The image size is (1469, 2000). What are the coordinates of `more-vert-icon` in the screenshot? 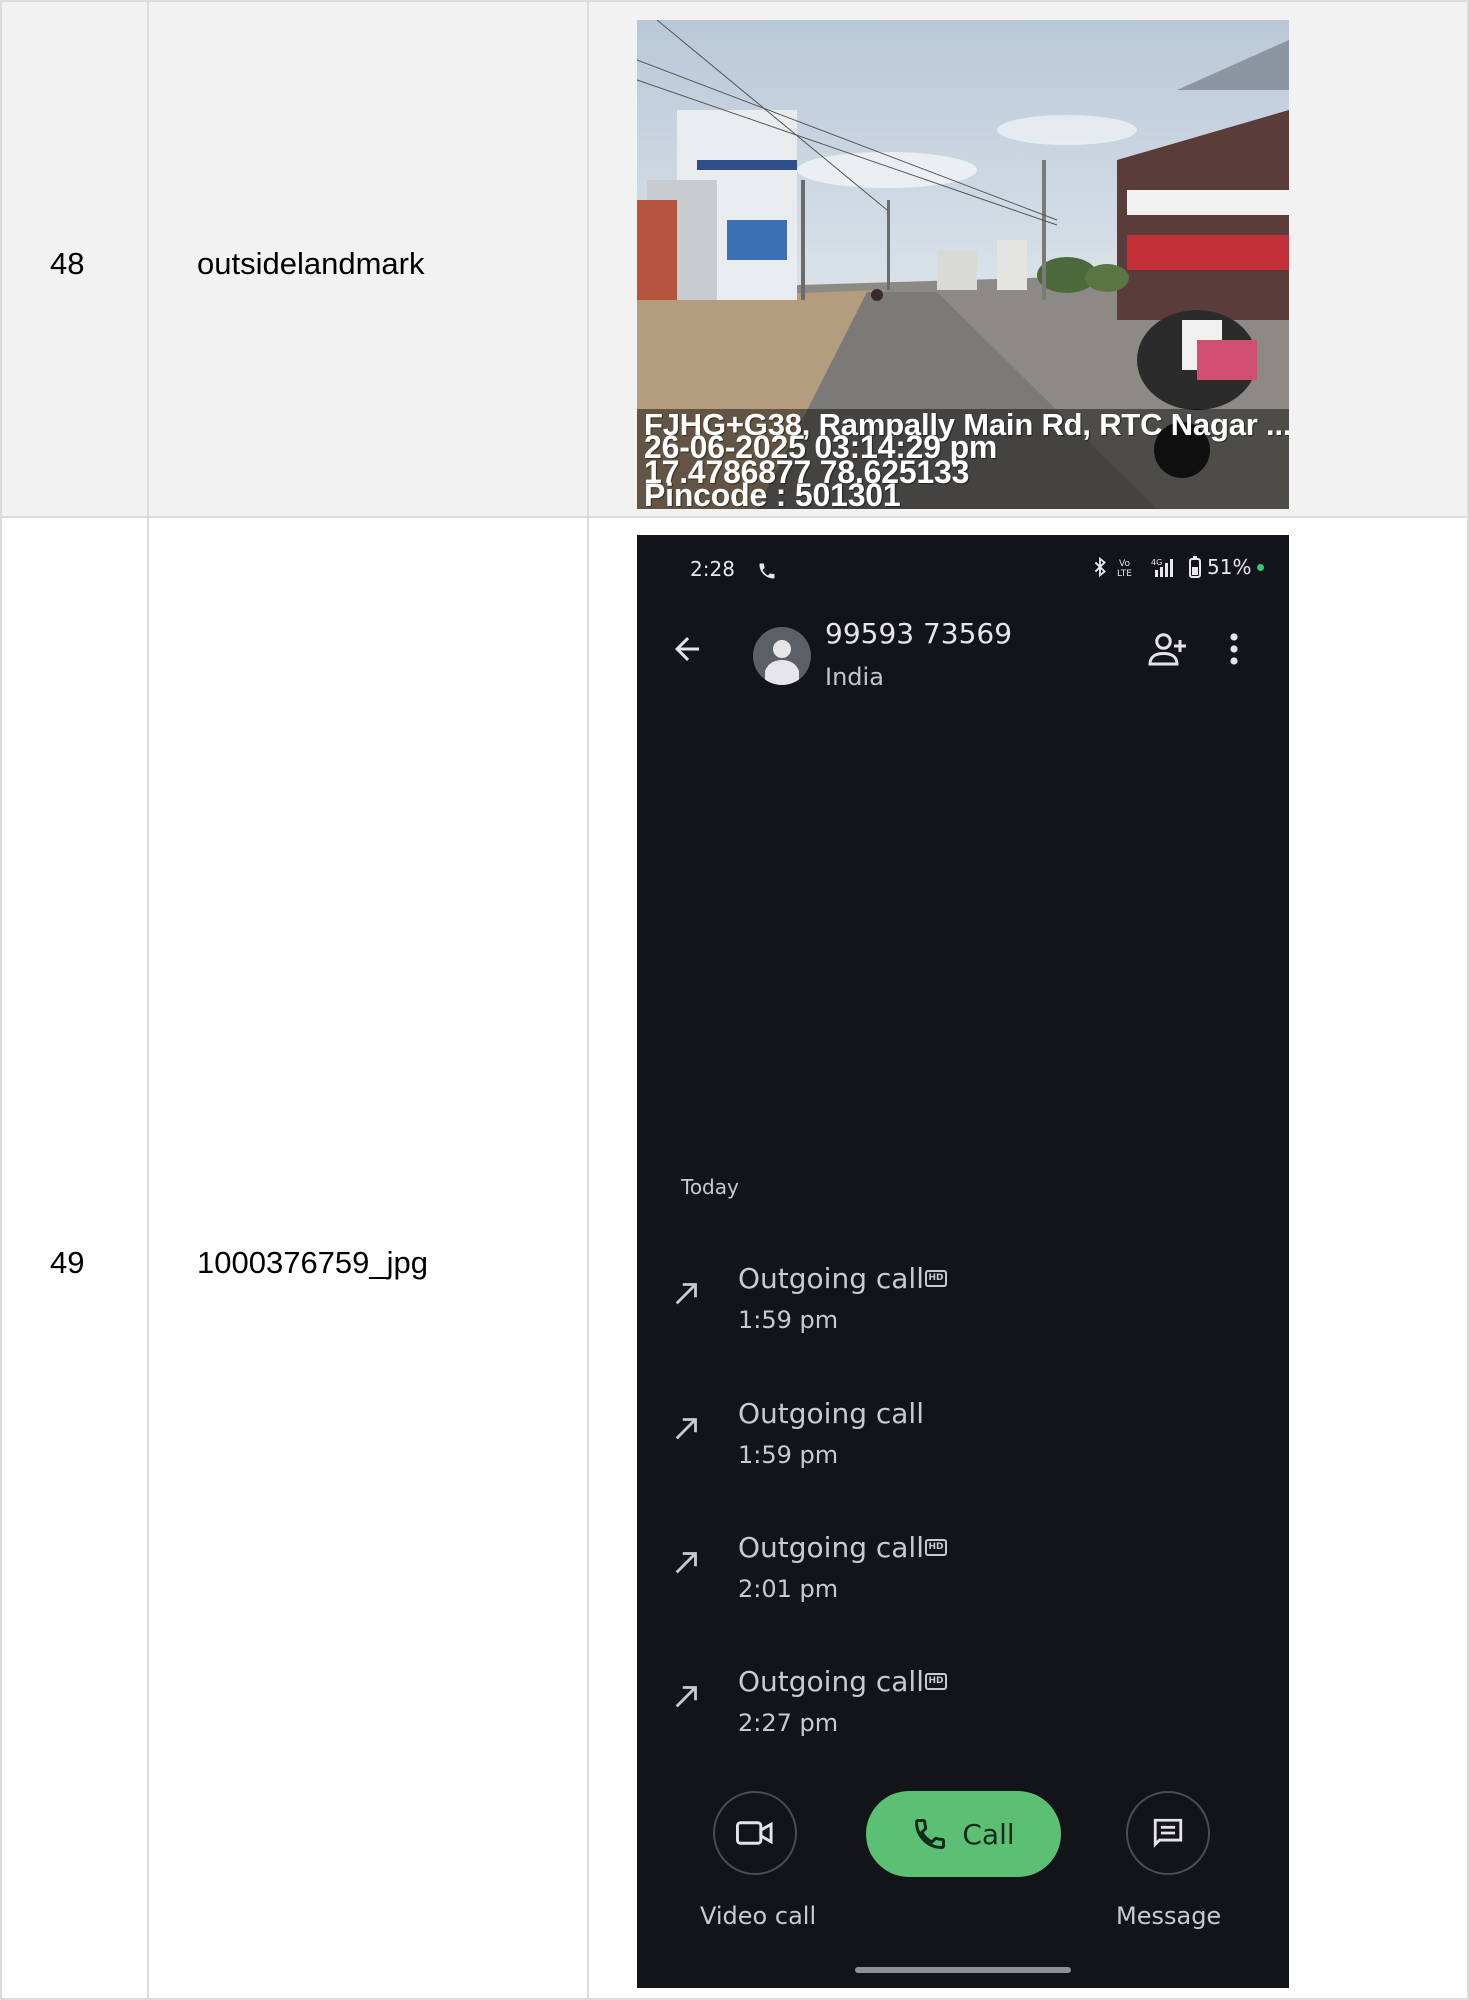 It's located at (1234, 649).